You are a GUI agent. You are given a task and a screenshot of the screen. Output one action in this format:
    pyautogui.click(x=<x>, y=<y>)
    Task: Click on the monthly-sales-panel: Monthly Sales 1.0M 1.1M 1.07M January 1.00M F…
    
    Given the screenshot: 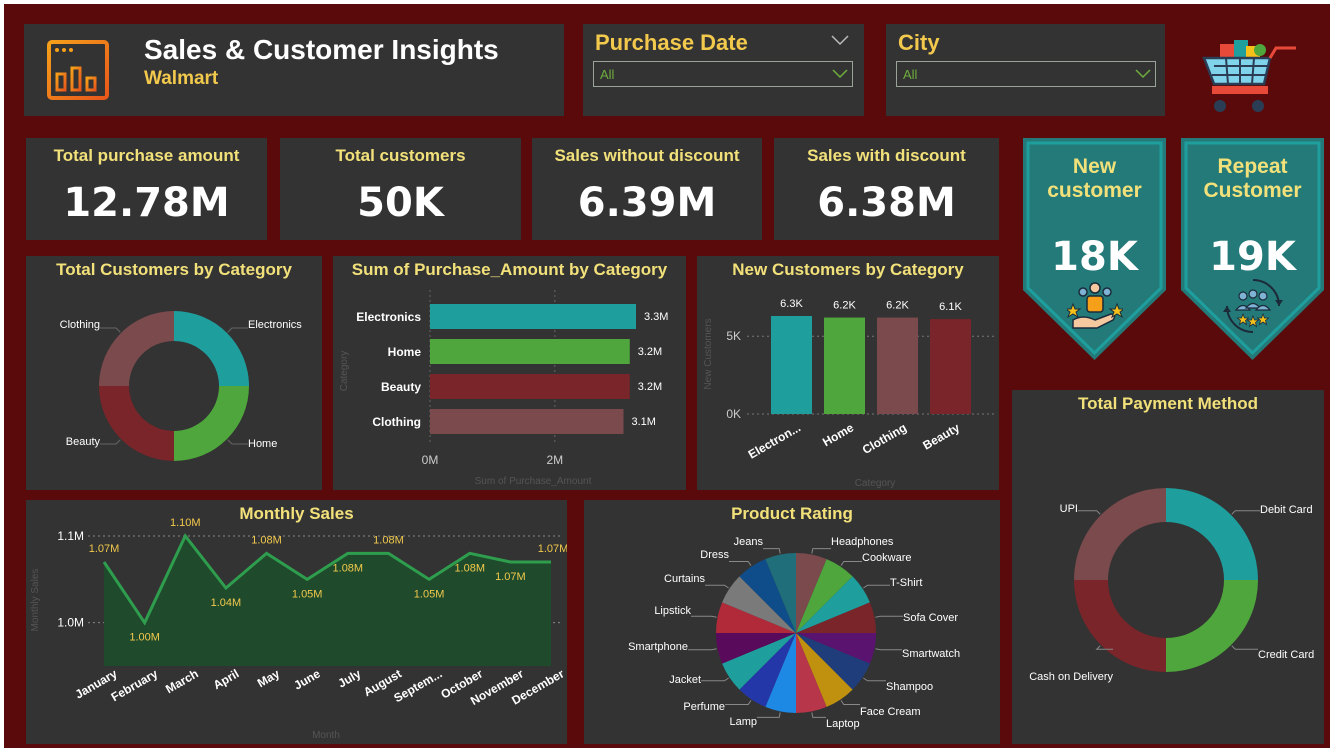 What is the action you would take?
    pyautogui.click(x=296, y=622)
    